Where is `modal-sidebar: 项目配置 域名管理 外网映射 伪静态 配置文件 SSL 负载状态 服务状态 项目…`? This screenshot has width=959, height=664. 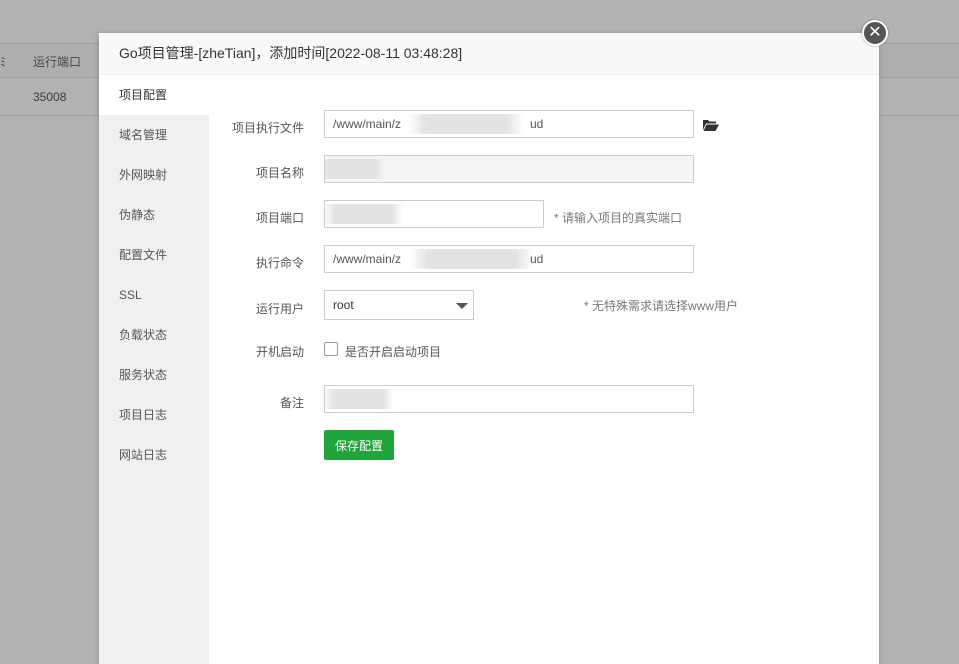
modal-sidebar: 项目配置 域名管理 外网映射 伪静态 配置文件 SSL 负载状态 服务状态 项目… is located at coordinates (154, 369).